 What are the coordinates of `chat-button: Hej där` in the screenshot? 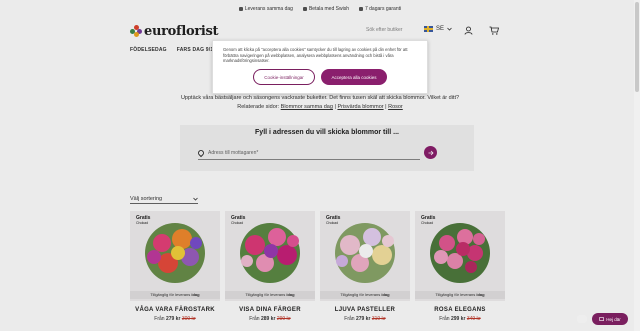 It's located at (610, 319).